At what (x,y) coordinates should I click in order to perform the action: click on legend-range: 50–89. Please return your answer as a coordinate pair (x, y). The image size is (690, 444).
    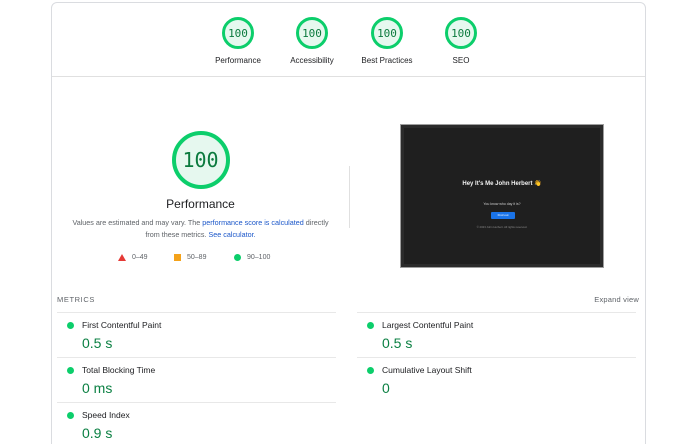
    Looking at the image, I should click on (197, 257).